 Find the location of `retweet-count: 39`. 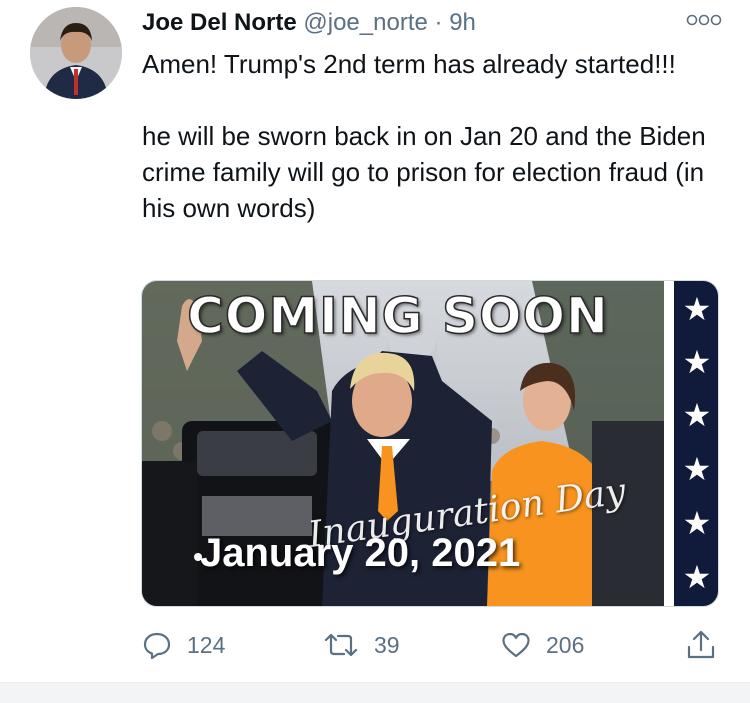

retweet-count: 39 is located at coordinates (387, 644).